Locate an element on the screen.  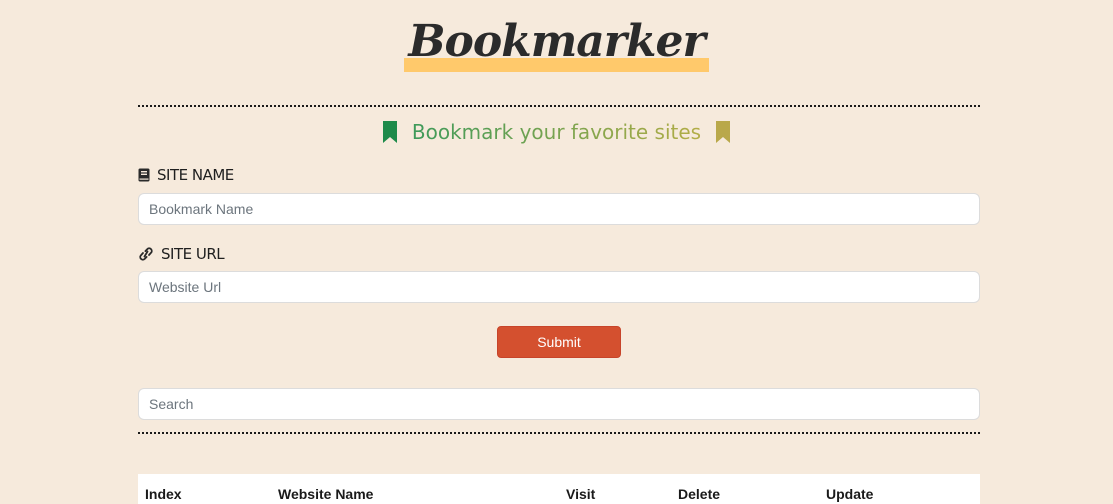
site-url-label: Site URL is located at coordinates (181, 254).